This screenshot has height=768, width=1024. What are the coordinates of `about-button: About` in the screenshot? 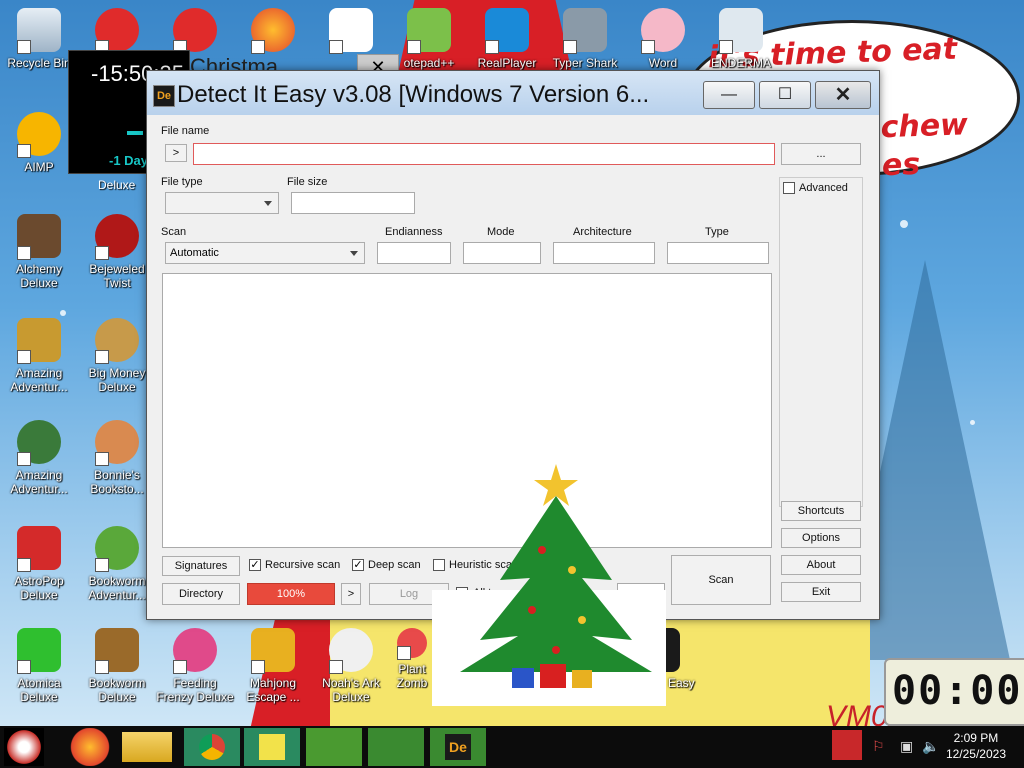 It's located at (821, 565).